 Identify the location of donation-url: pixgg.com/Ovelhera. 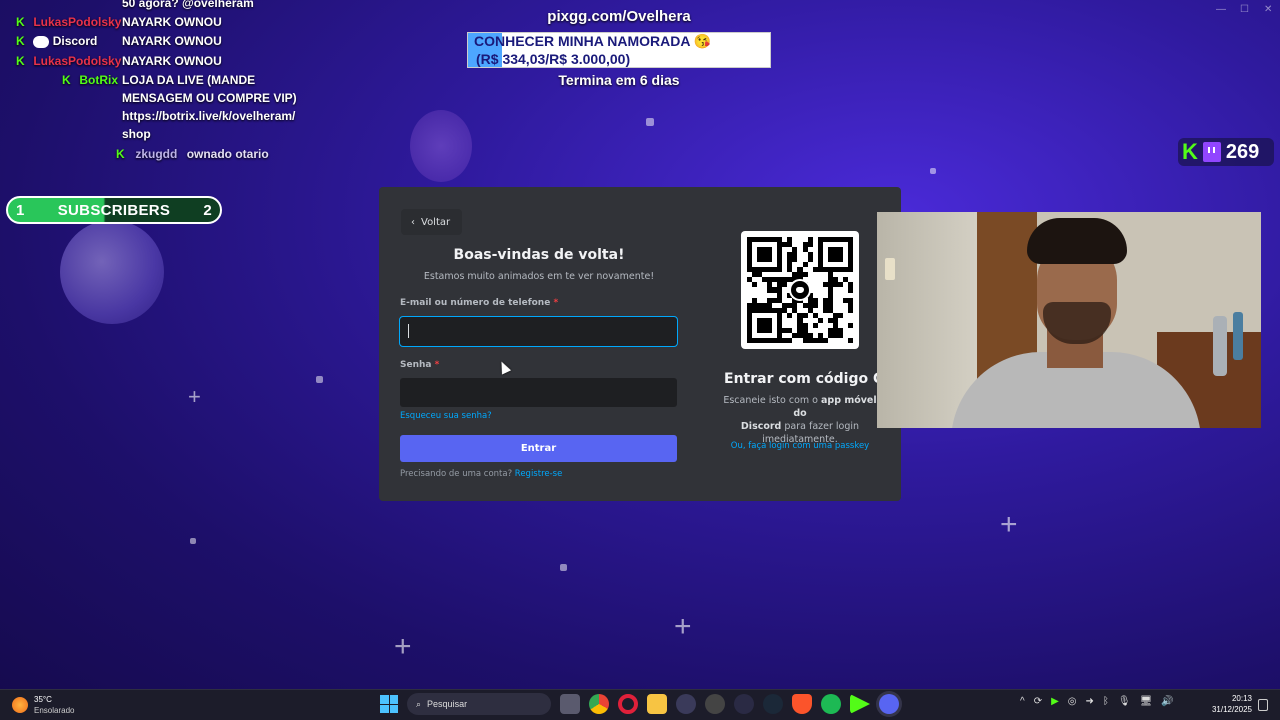
(619, 16).